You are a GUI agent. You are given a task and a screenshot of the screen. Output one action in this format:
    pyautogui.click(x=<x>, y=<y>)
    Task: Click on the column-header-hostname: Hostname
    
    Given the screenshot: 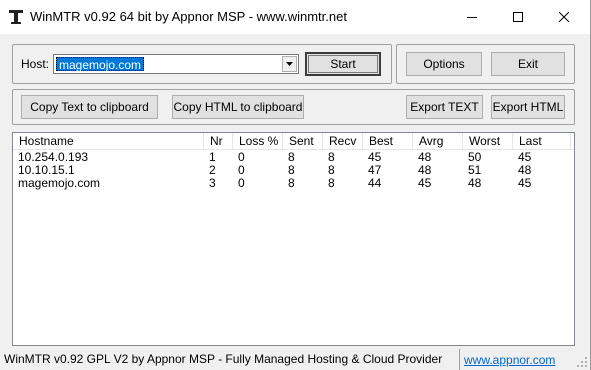 What is the action you would take?
    pyautogui.click(x=108, y=141)
    